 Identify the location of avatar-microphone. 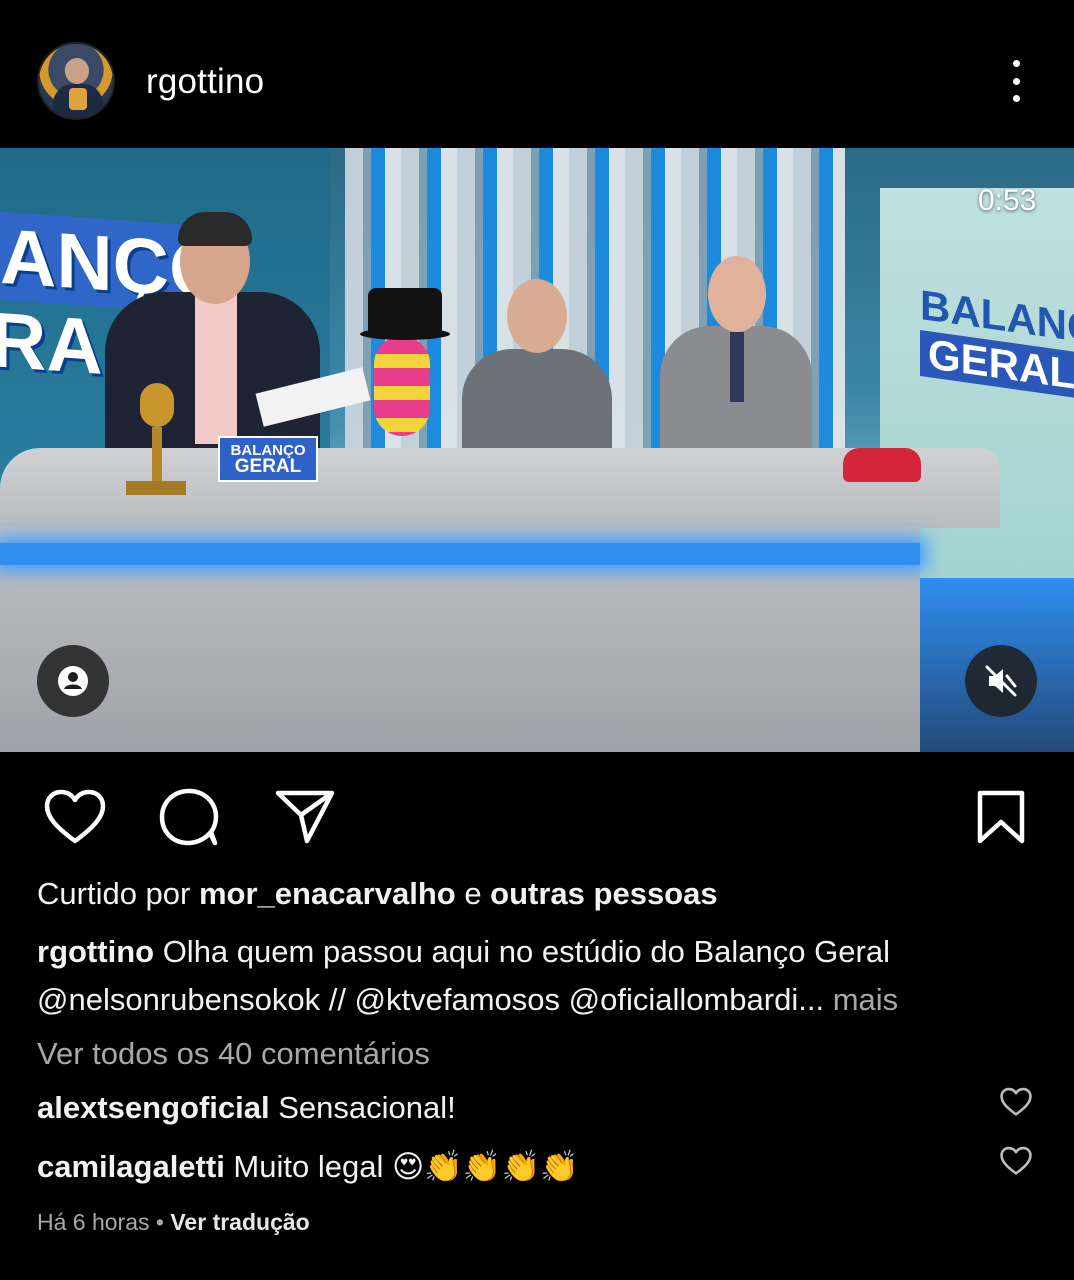
(78, 99).